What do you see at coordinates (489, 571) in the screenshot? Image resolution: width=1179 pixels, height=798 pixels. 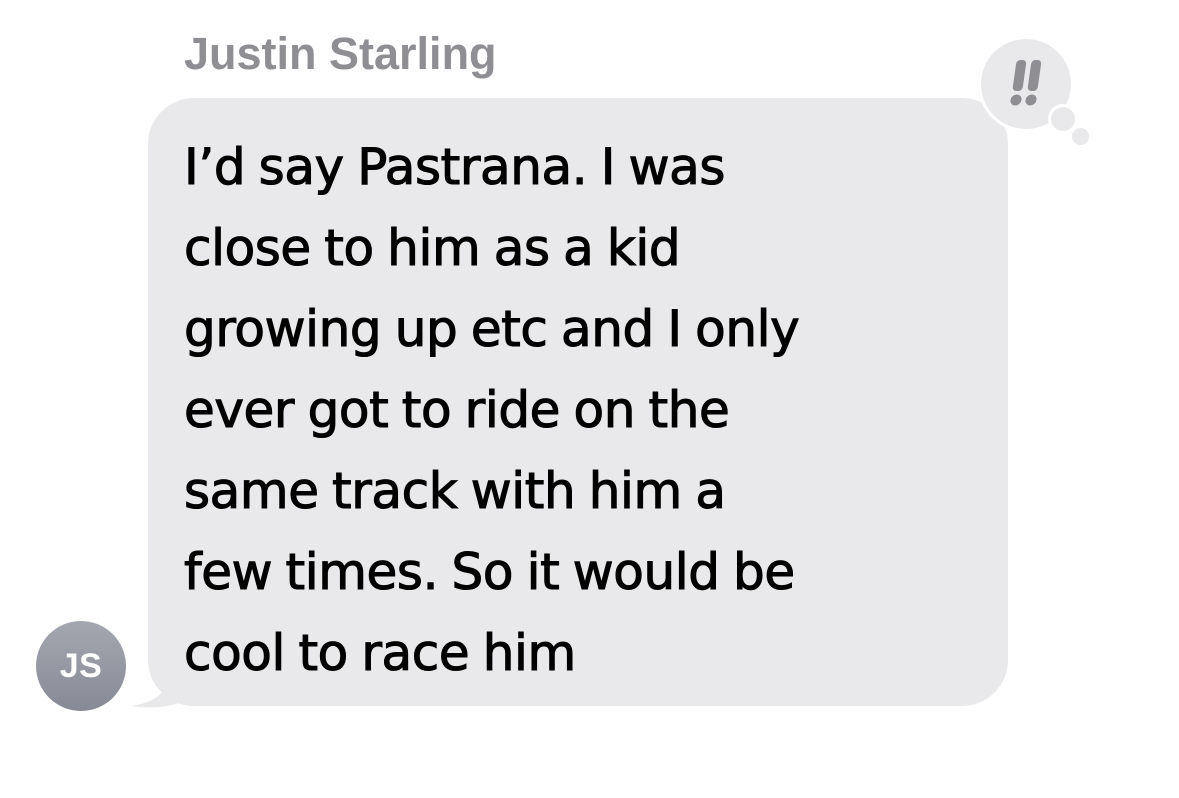 I see `message-line: few times. So it would be` at bounding box center [489, 571].